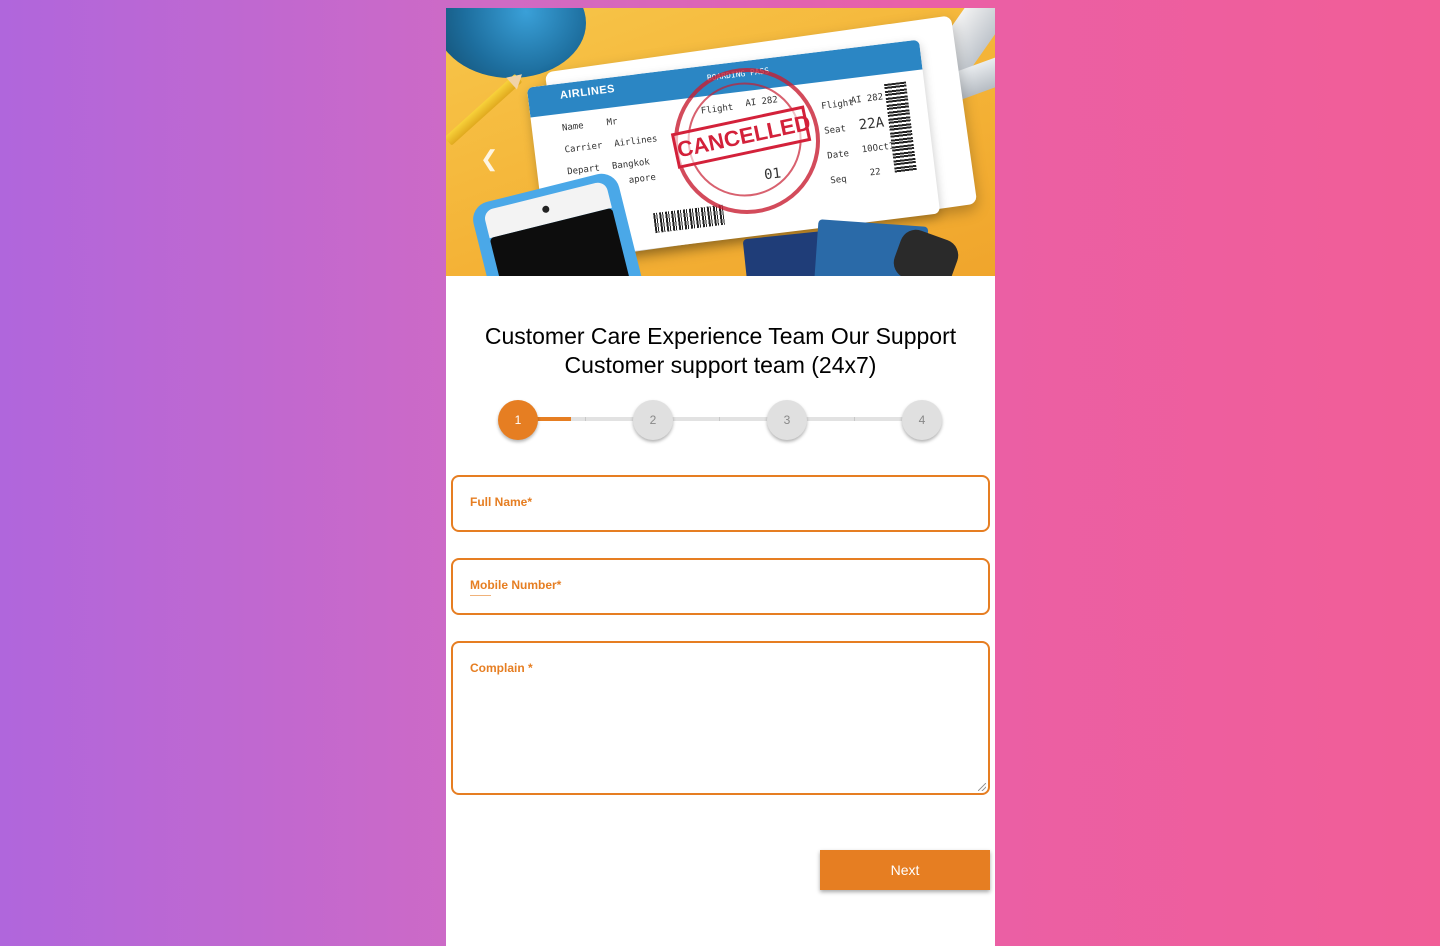 Image resolution: width=1440 pixels, height=946 pixels. What do you see at coordinates (489, 159) in the screenshot?
I see `chevron-left-icon: ❮` at bounding box center [489, 159].